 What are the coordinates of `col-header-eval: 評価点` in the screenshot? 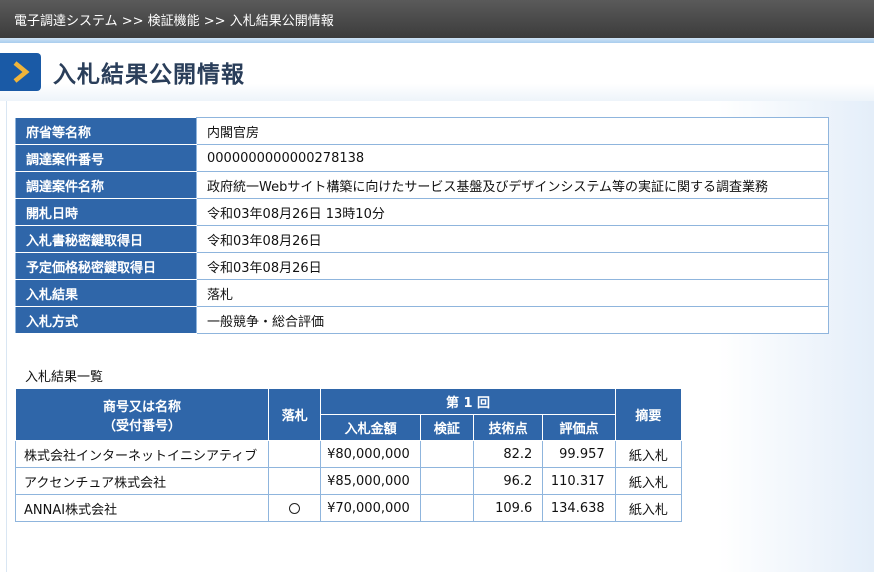 It's located at (579, 427).